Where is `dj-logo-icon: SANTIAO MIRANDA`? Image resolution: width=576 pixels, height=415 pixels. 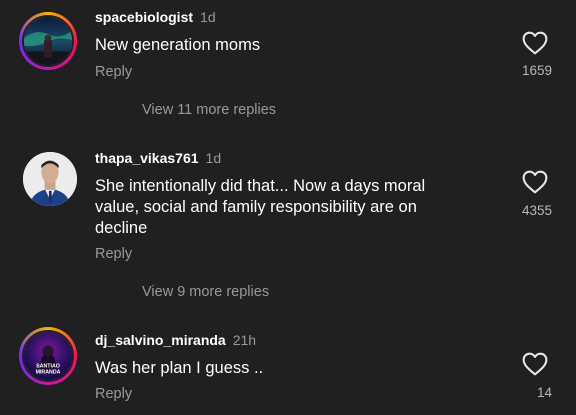
dj-logo-icon: SANTIAO MIRANDA is located at coordinates (48, 356).